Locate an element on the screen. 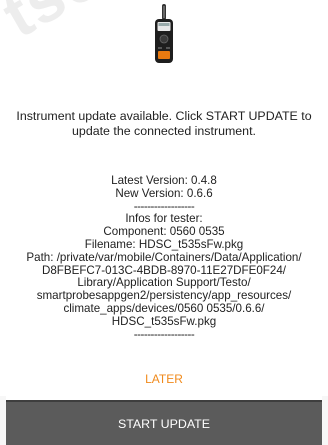 Image resolution: width=328 pixels, height=445 pixels. handheld-hygrometer-icon is located at coordinates (164, 34).